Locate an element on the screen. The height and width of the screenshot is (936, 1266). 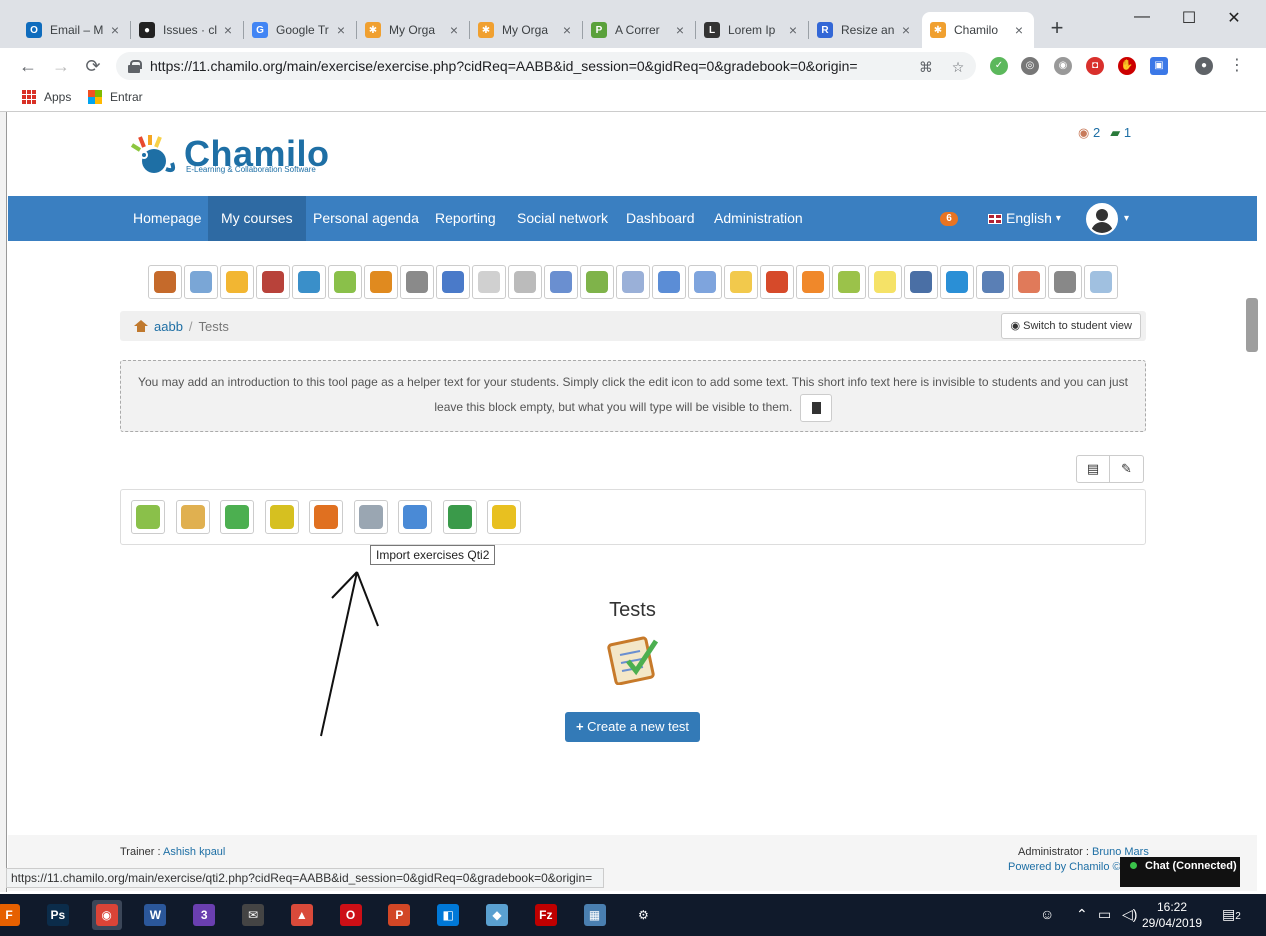
folder-icon is located at coordinates (237, 517).